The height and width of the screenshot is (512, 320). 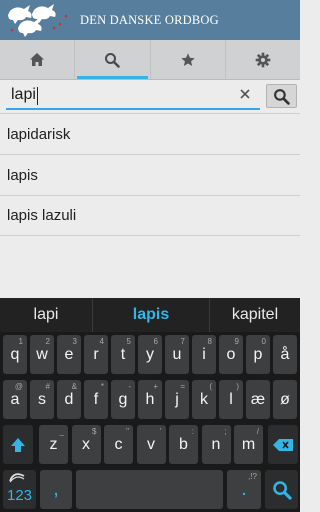 I want to click on key-hint: +, so click(x=155, y=386).